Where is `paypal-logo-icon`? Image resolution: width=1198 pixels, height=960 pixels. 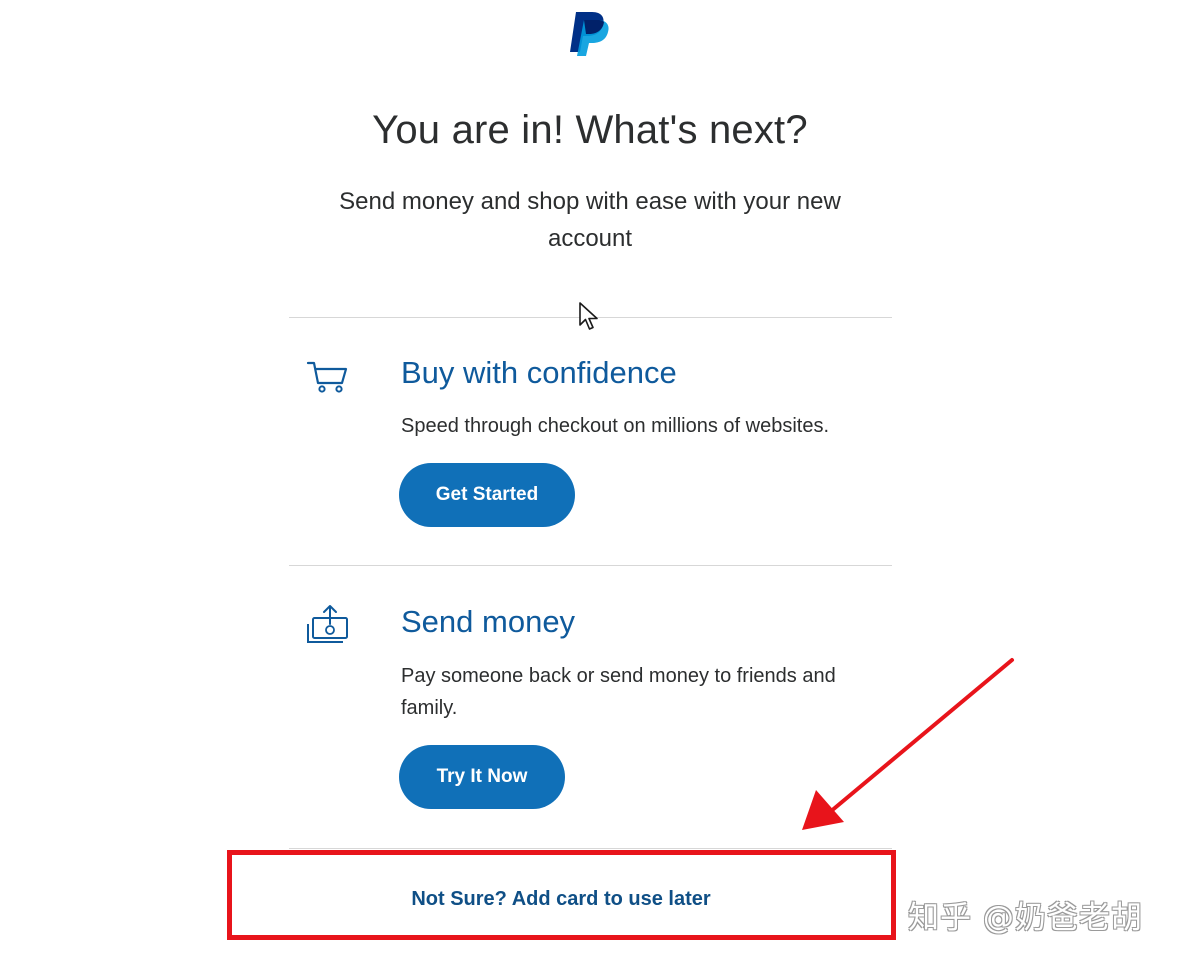 paypal-logo-icon is located at coordinates (589, 34).